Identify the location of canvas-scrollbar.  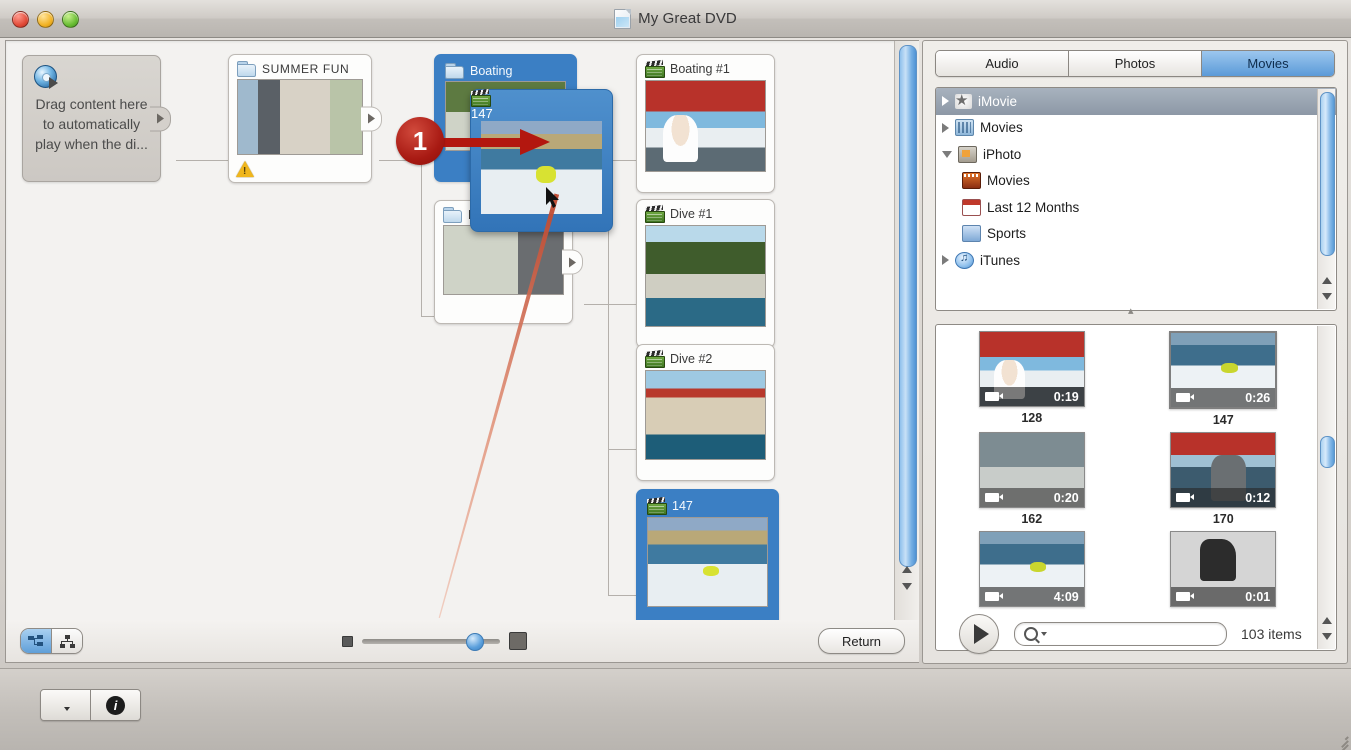
(906, 331).